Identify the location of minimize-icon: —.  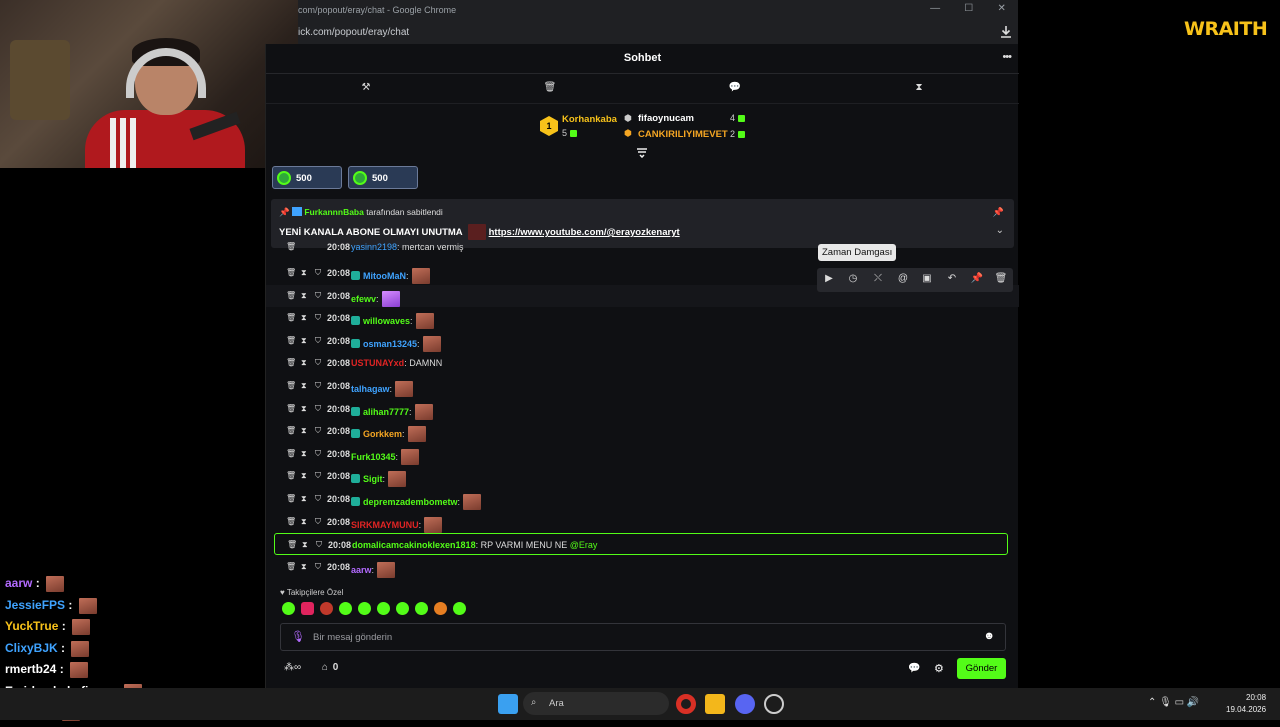
(935, 8).